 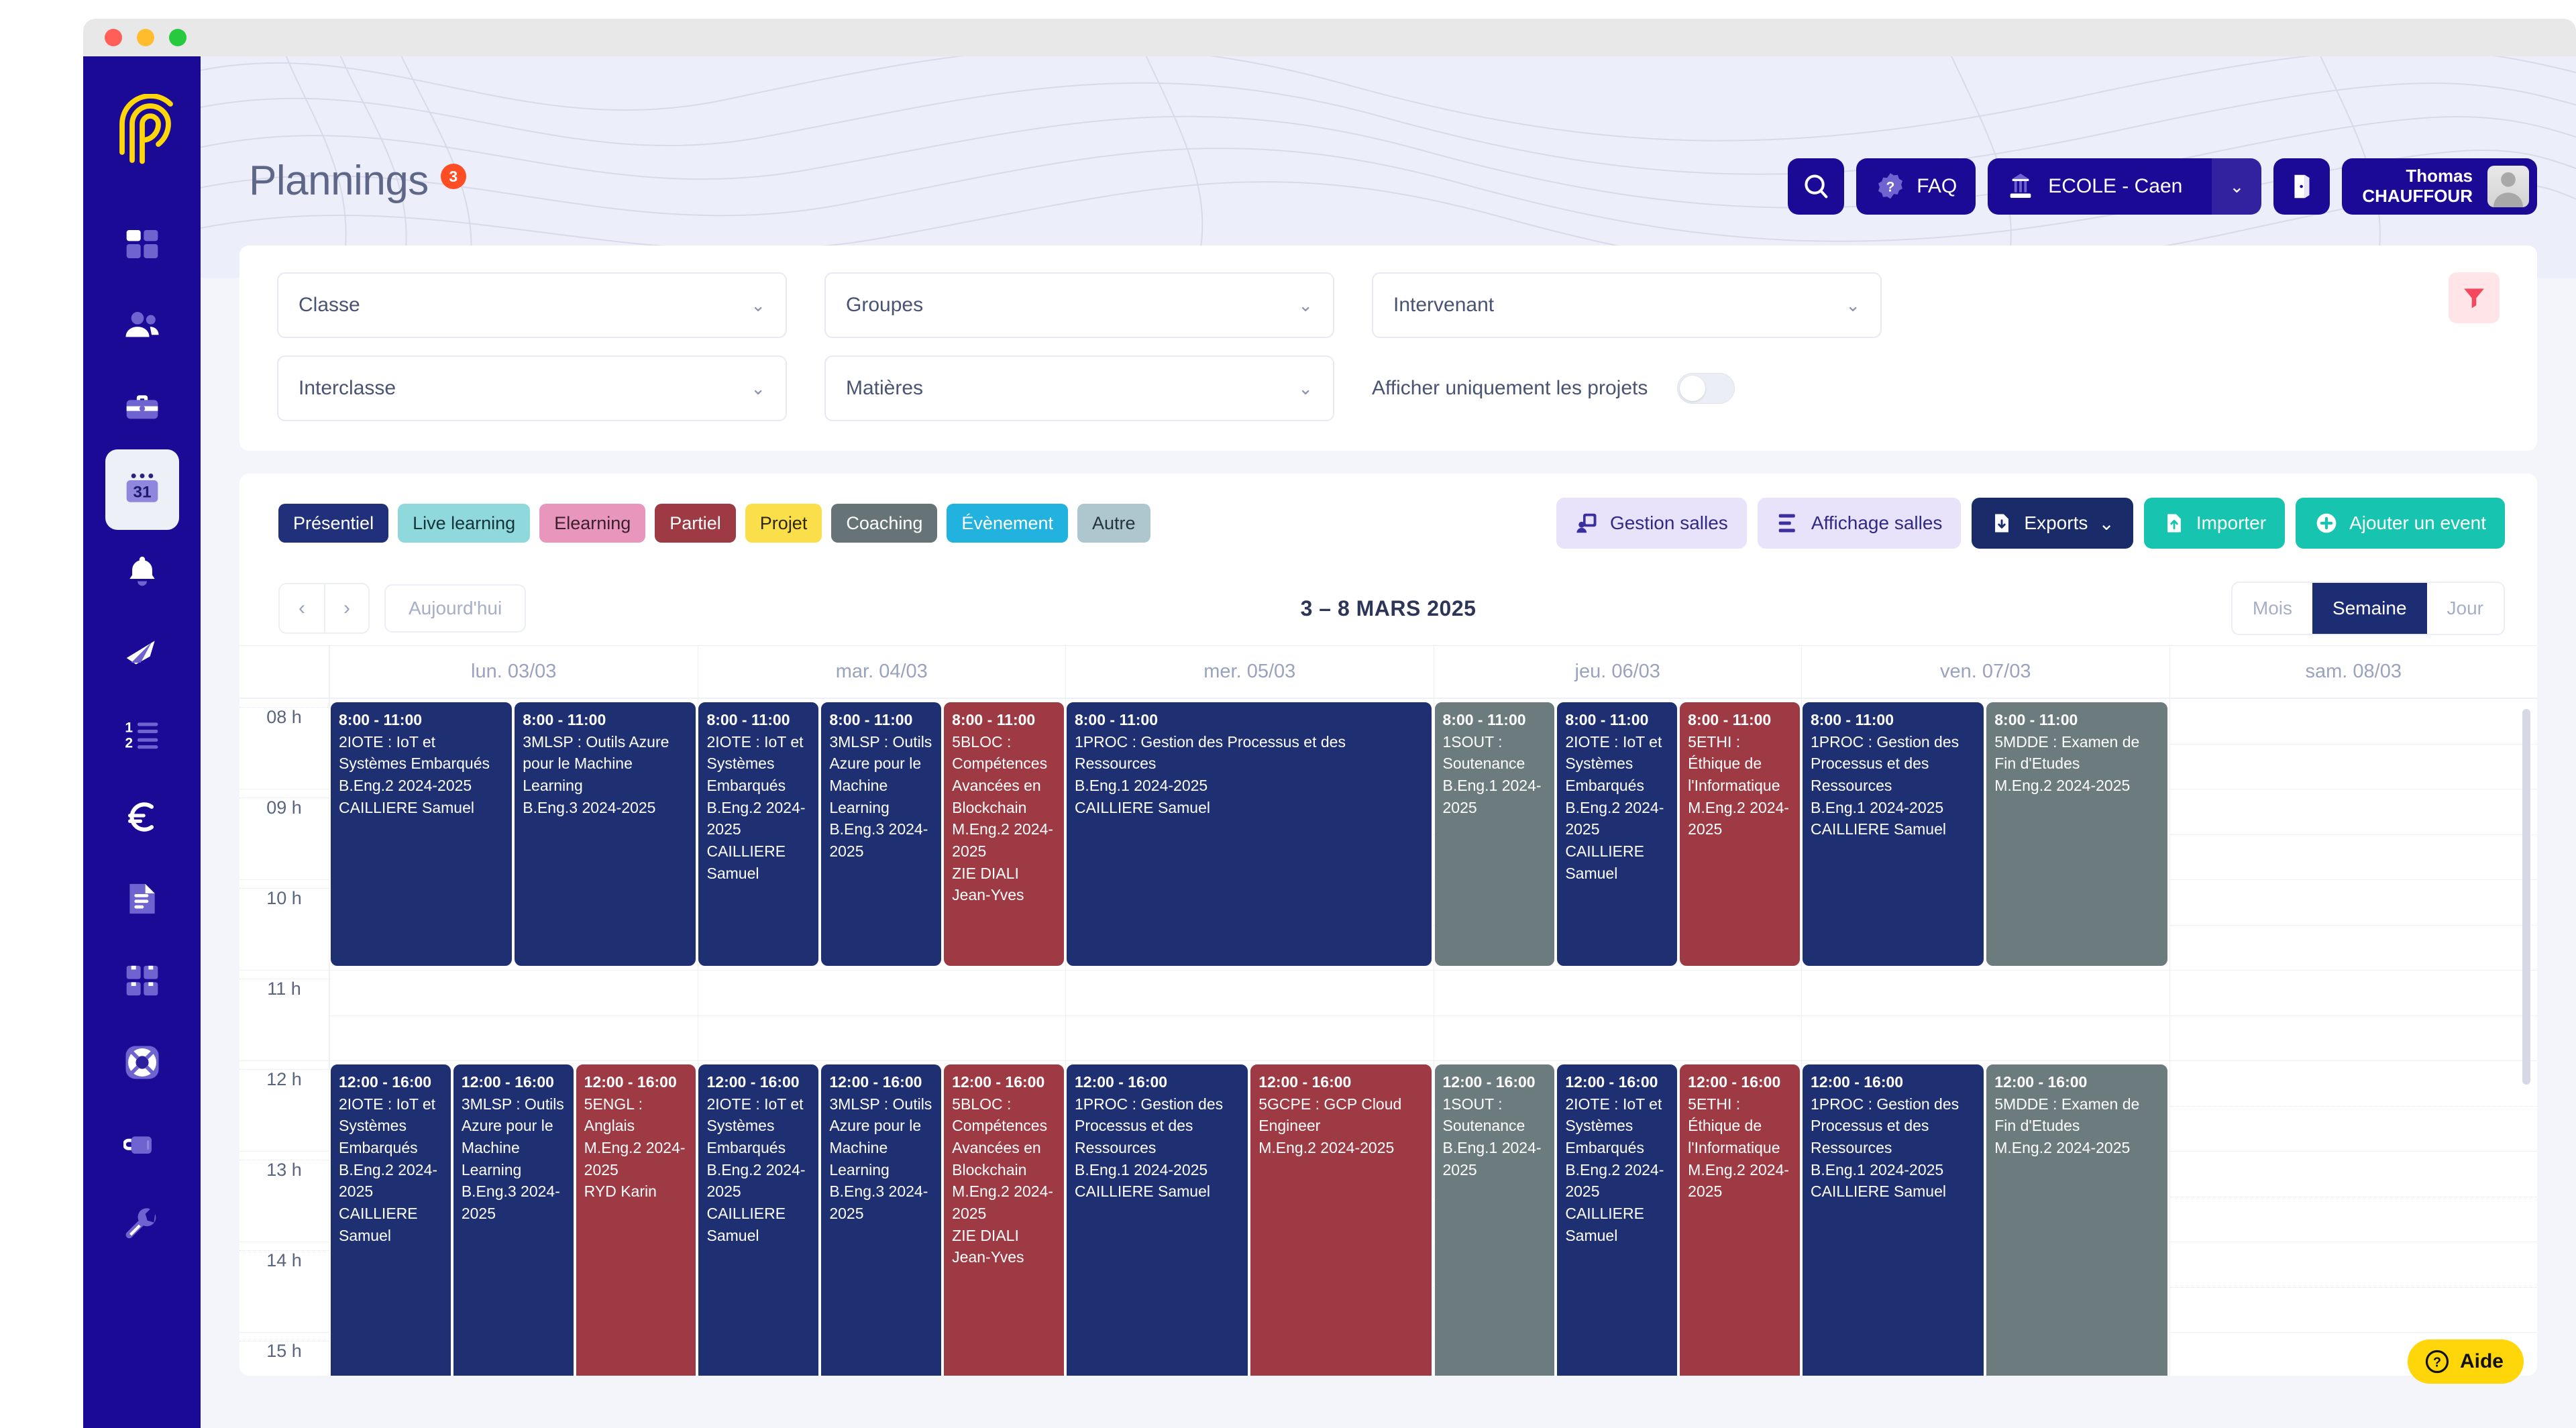 I want to click on sidebar-item-dashboard, so click(x=142, y=244).